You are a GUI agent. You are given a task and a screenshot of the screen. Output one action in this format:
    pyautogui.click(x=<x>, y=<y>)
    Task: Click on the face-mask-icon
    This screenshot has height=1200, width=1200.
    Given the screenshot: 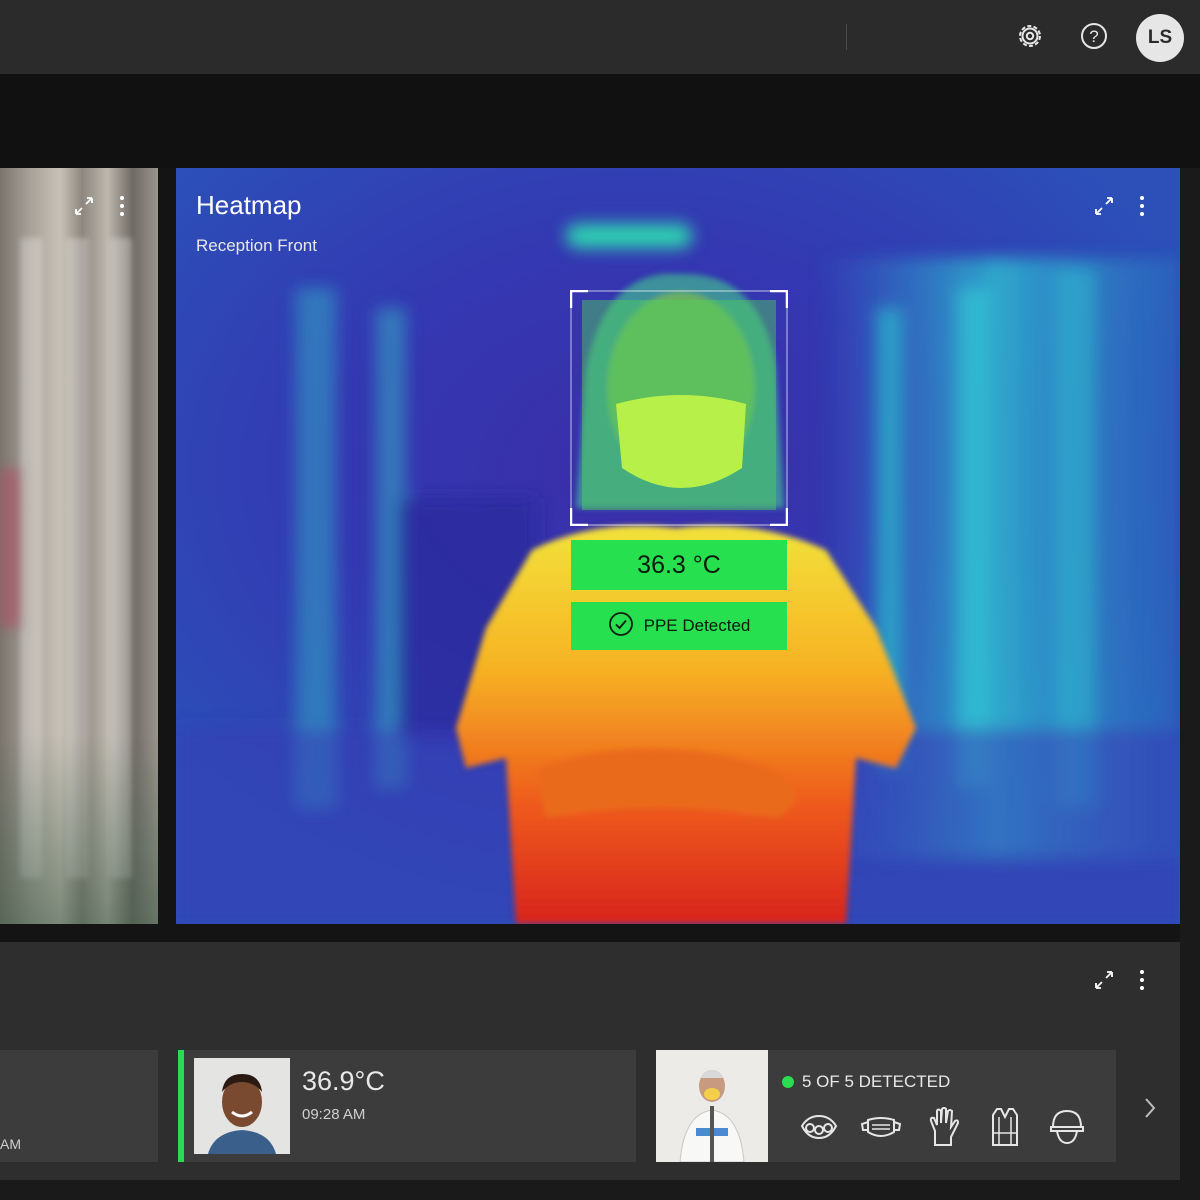 What is the action you would take?
    pyautogui.click(x=881, y=1127)
    